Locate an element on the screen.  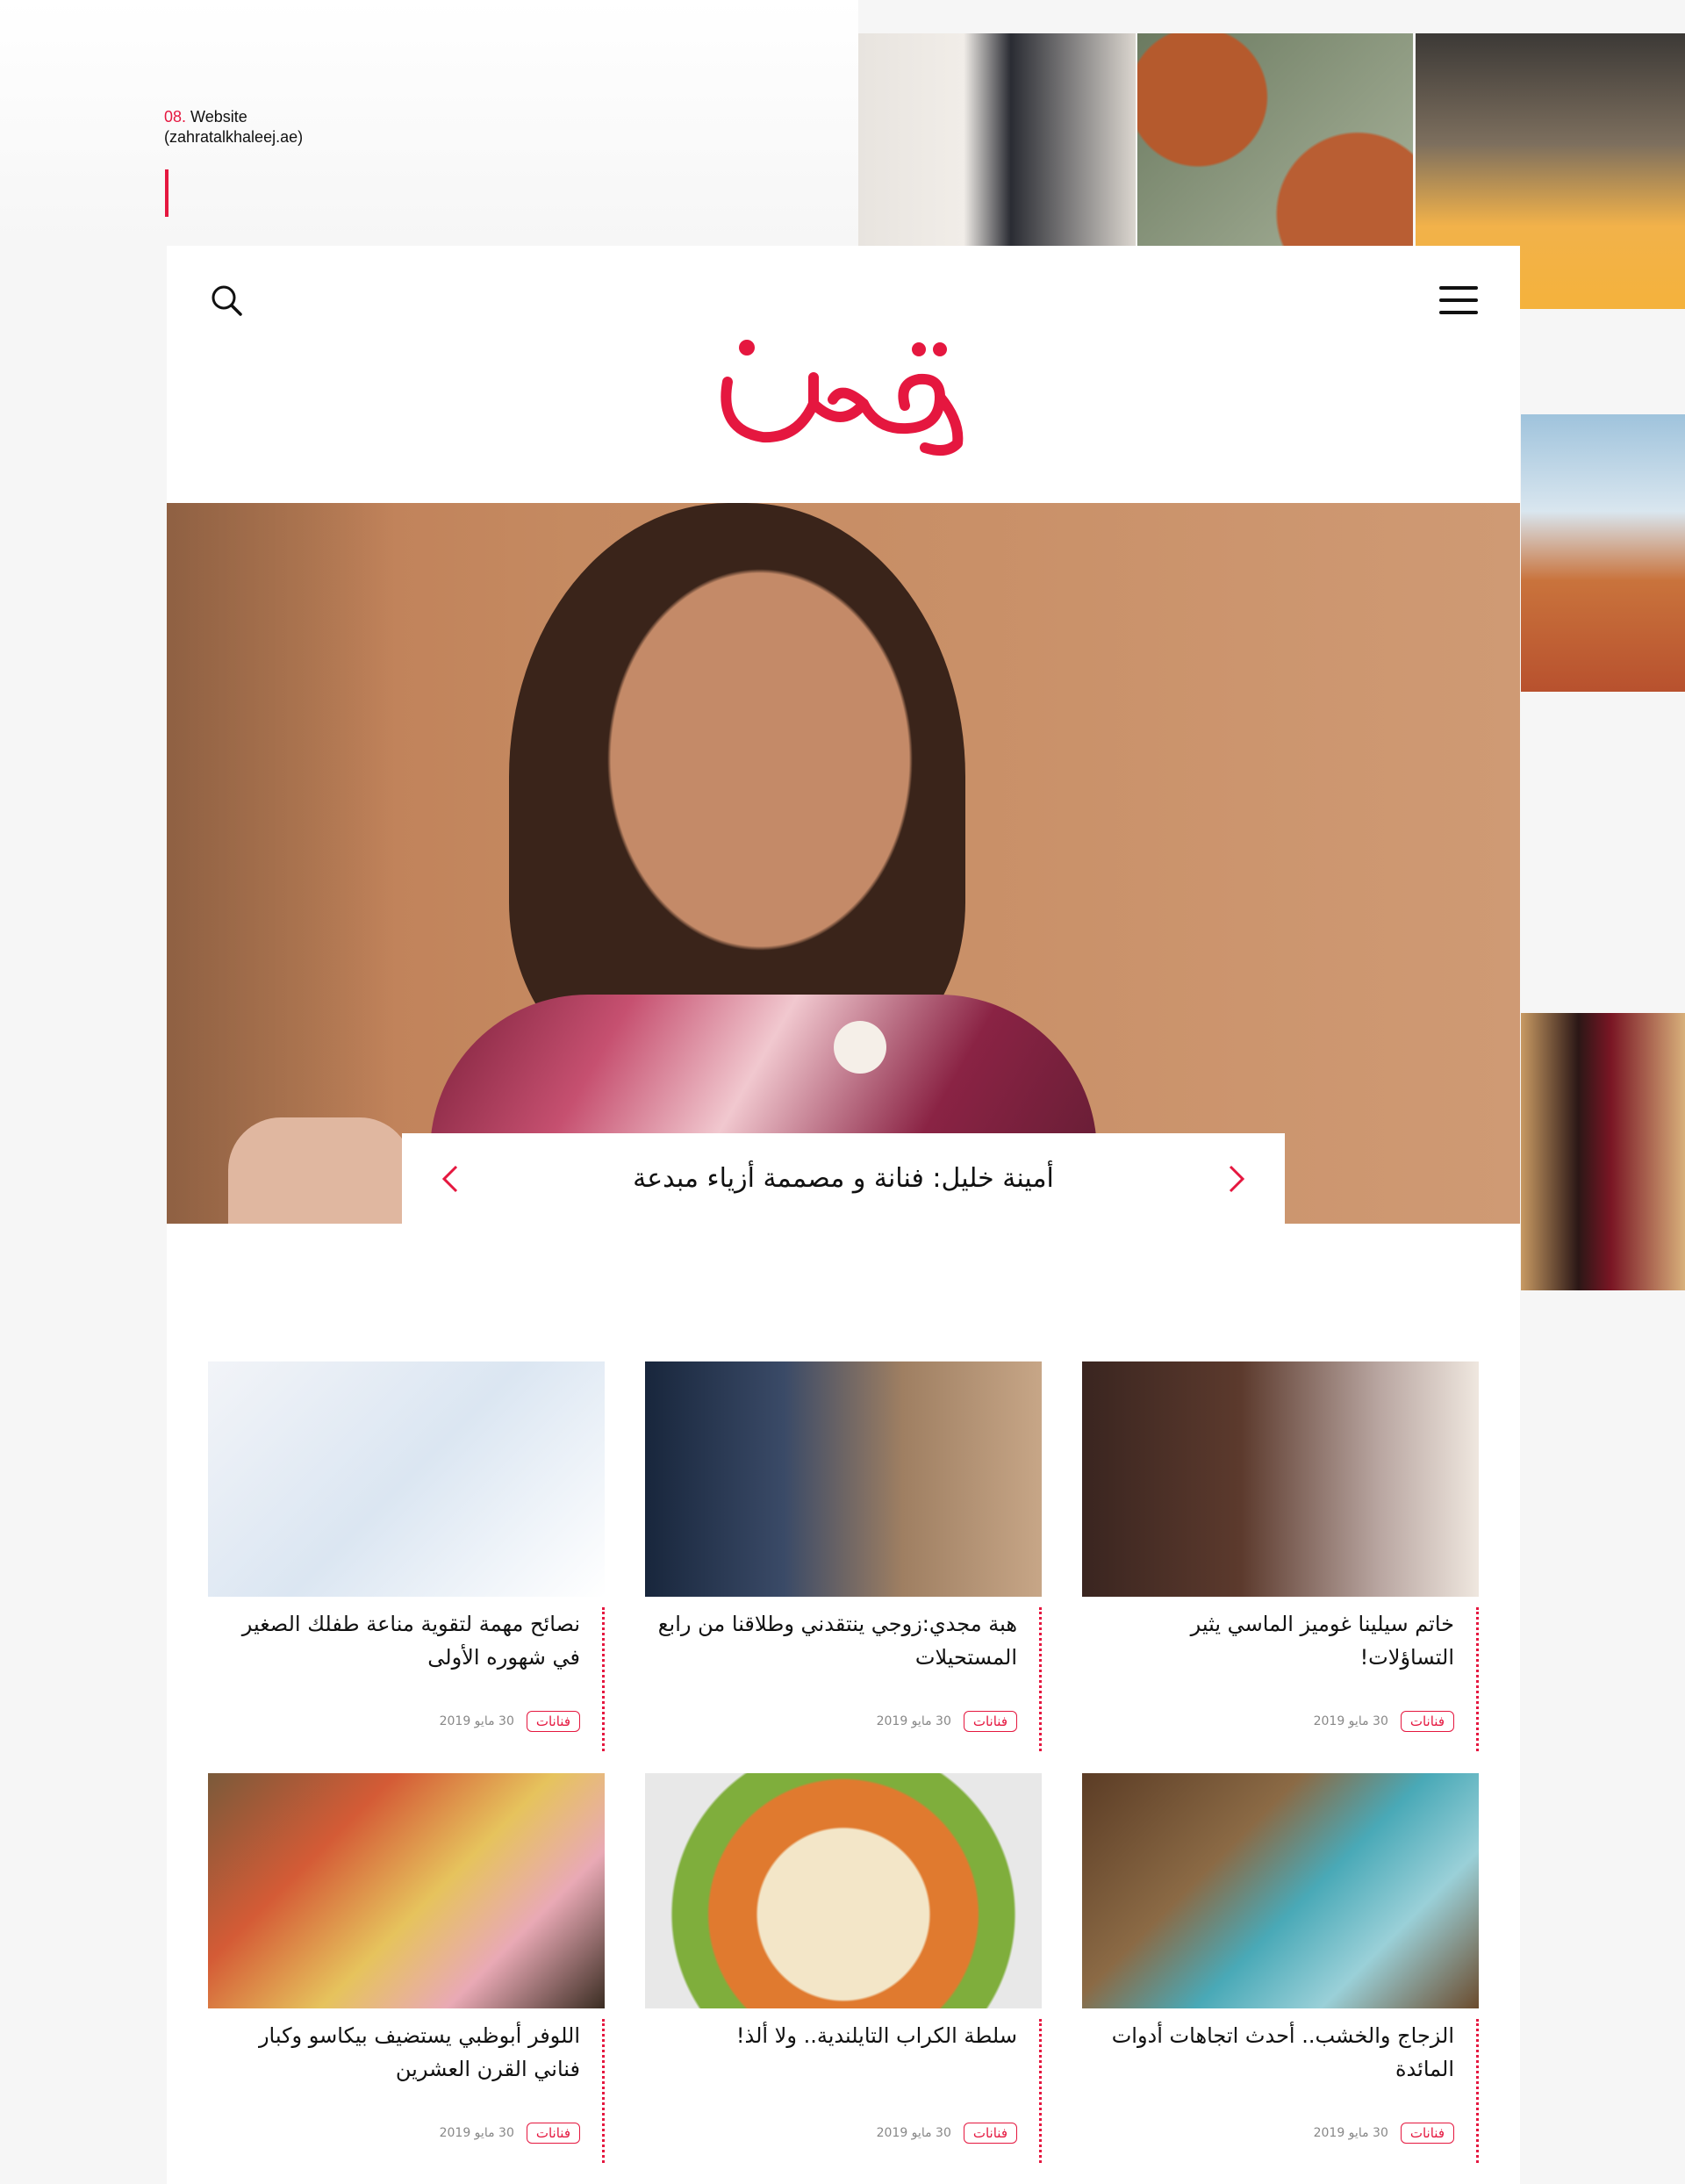
caption-domain: (zahratalkhaleej.ae) is located at coordinates (234, 137).